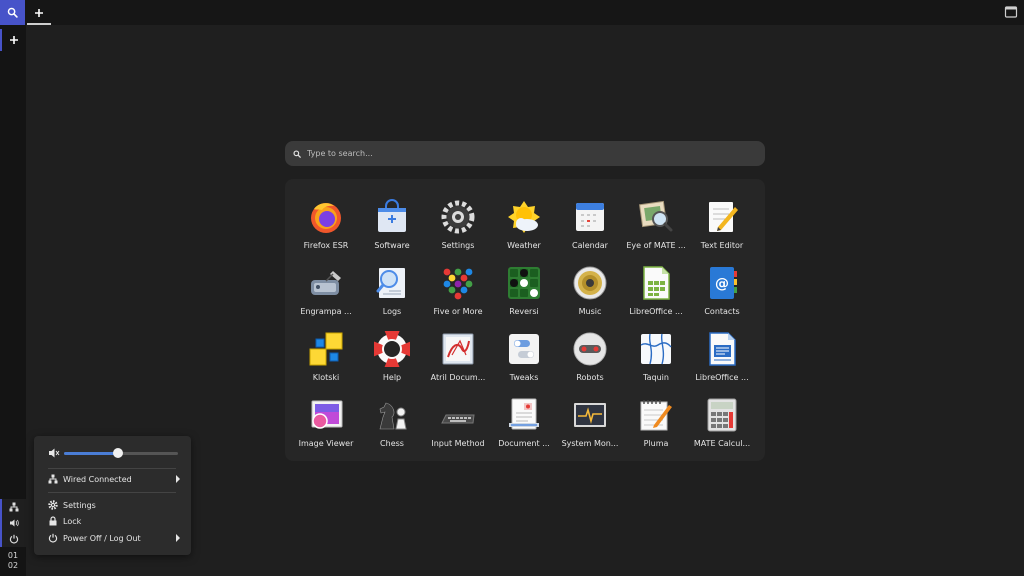 This screenshot has height=576, width=1024. I want to click on power-tray-button, so click(13, 539).